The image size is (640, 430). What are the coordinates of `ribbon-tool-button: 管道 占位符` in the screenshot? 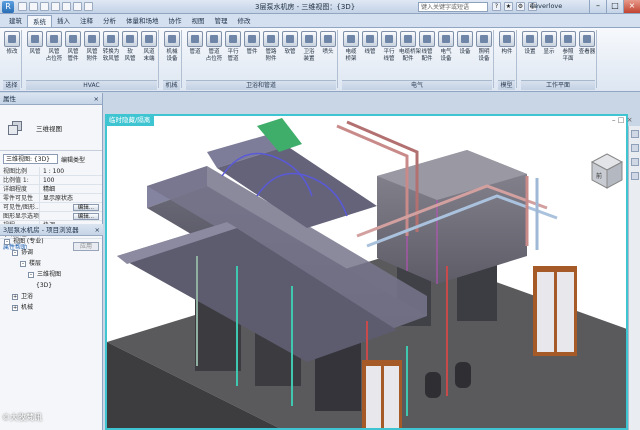 It's located at (214, 47).